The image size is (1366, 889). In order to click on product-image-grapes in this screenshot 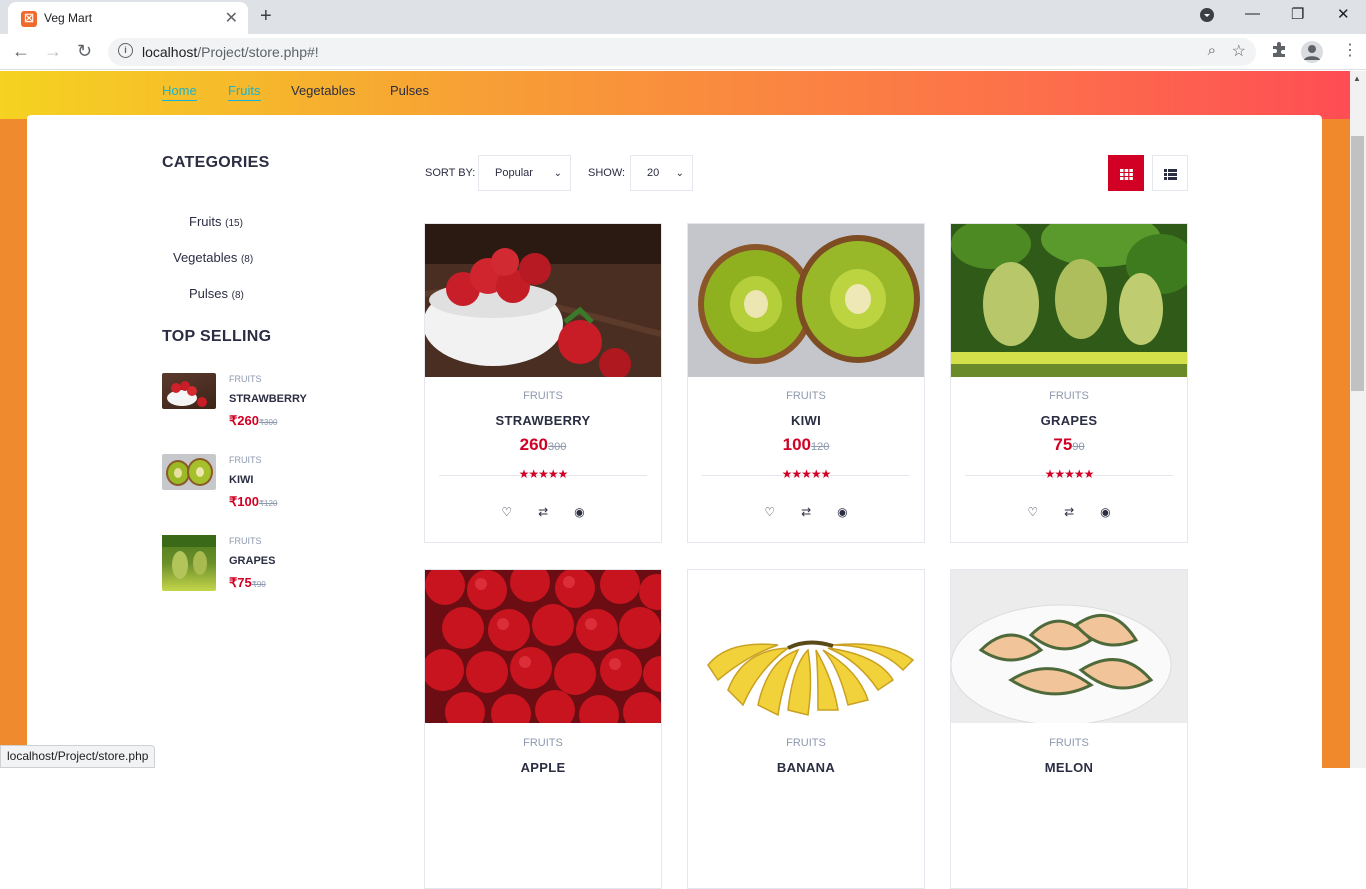, I will do `click(1069, 300)`.